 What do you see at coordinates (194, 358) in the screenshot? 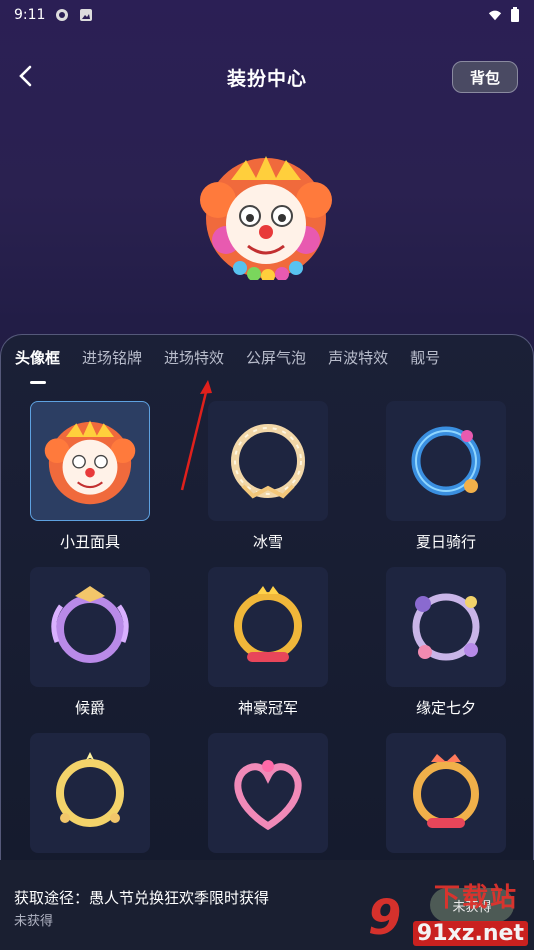
I see `tab-entry-effect: 进场特效` at bounding box center [194, 358].